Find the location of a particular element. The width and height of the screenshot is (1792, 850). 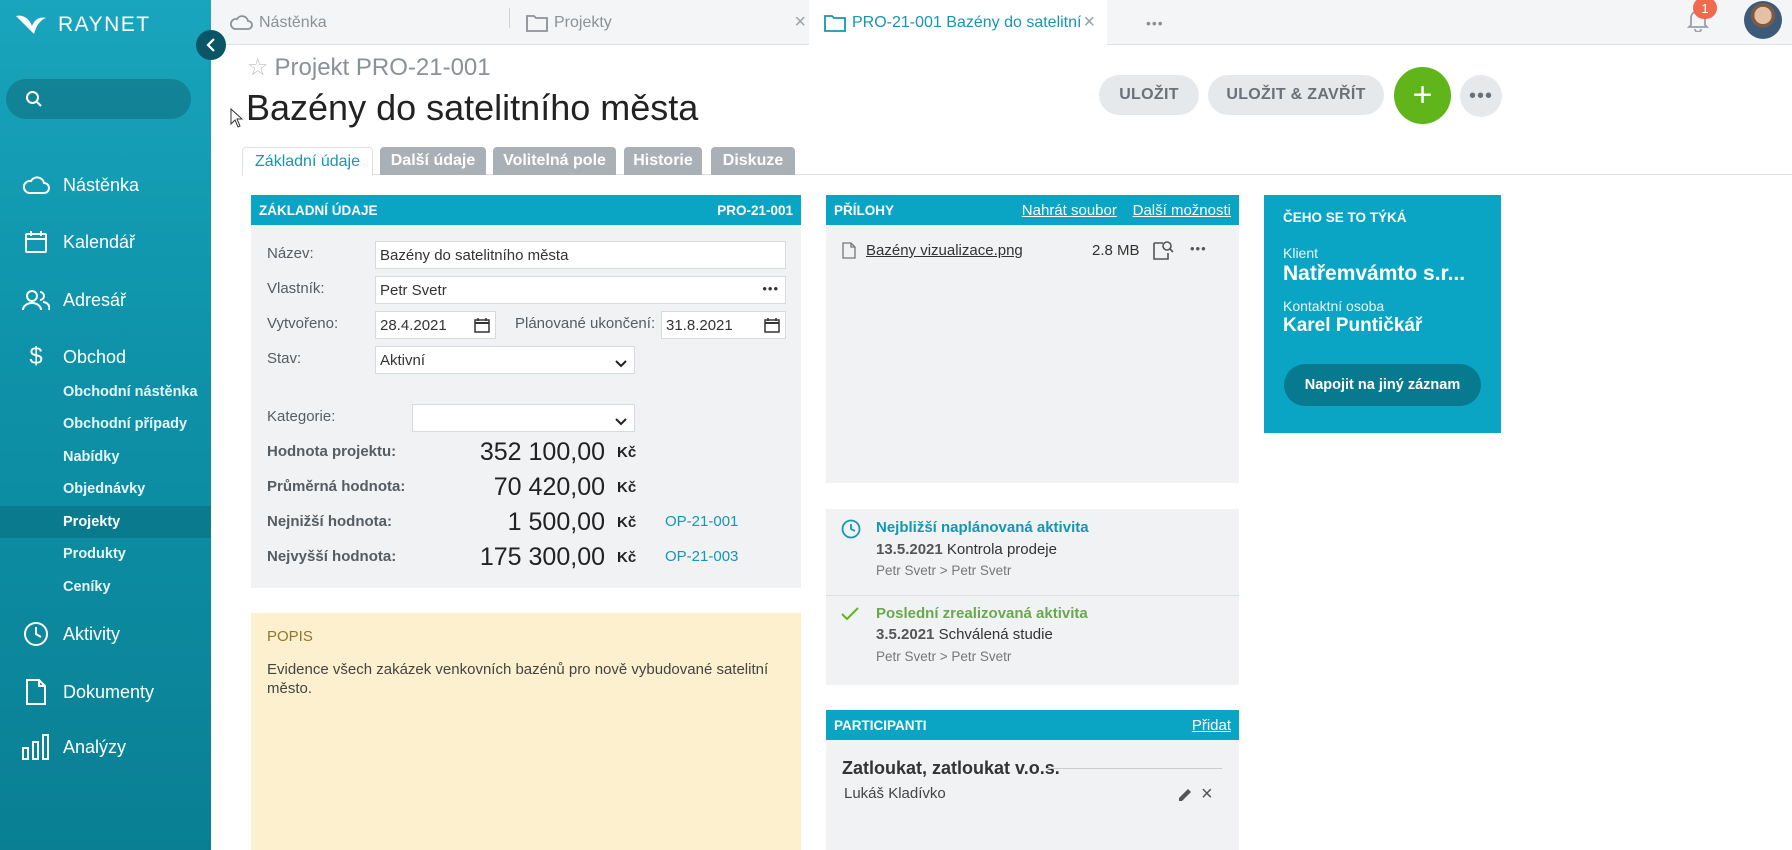

tab-dalsi-udaje: Další údaje is located at coordinates (433, 161).